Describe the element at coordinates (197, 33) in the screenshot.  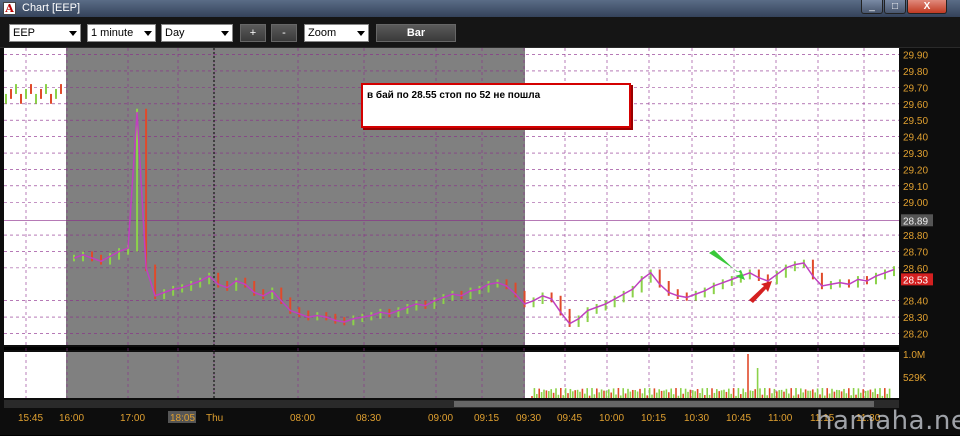
I see `period-select: Day` at that location.